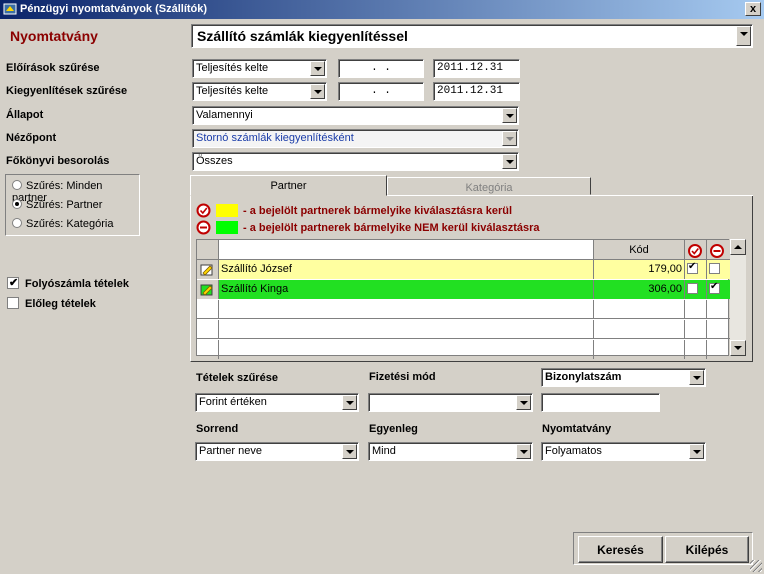 The image size is (764, 574). I want to click on scroll-down-icon, so click(738, 348).